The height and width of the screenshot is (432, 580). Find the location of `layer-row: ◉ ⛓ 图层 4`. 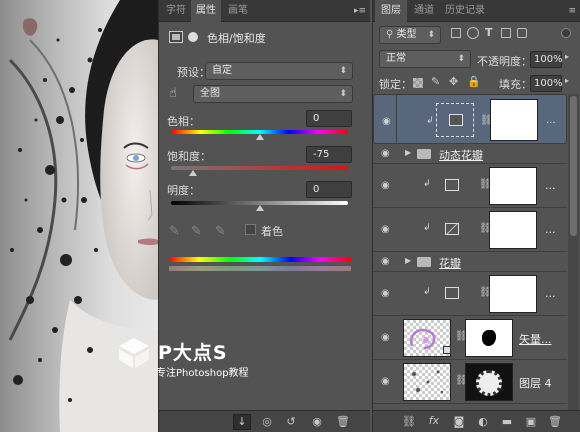

layer-row: ◉ ⛓ 图层 4 is located at coordinates (470, 382).